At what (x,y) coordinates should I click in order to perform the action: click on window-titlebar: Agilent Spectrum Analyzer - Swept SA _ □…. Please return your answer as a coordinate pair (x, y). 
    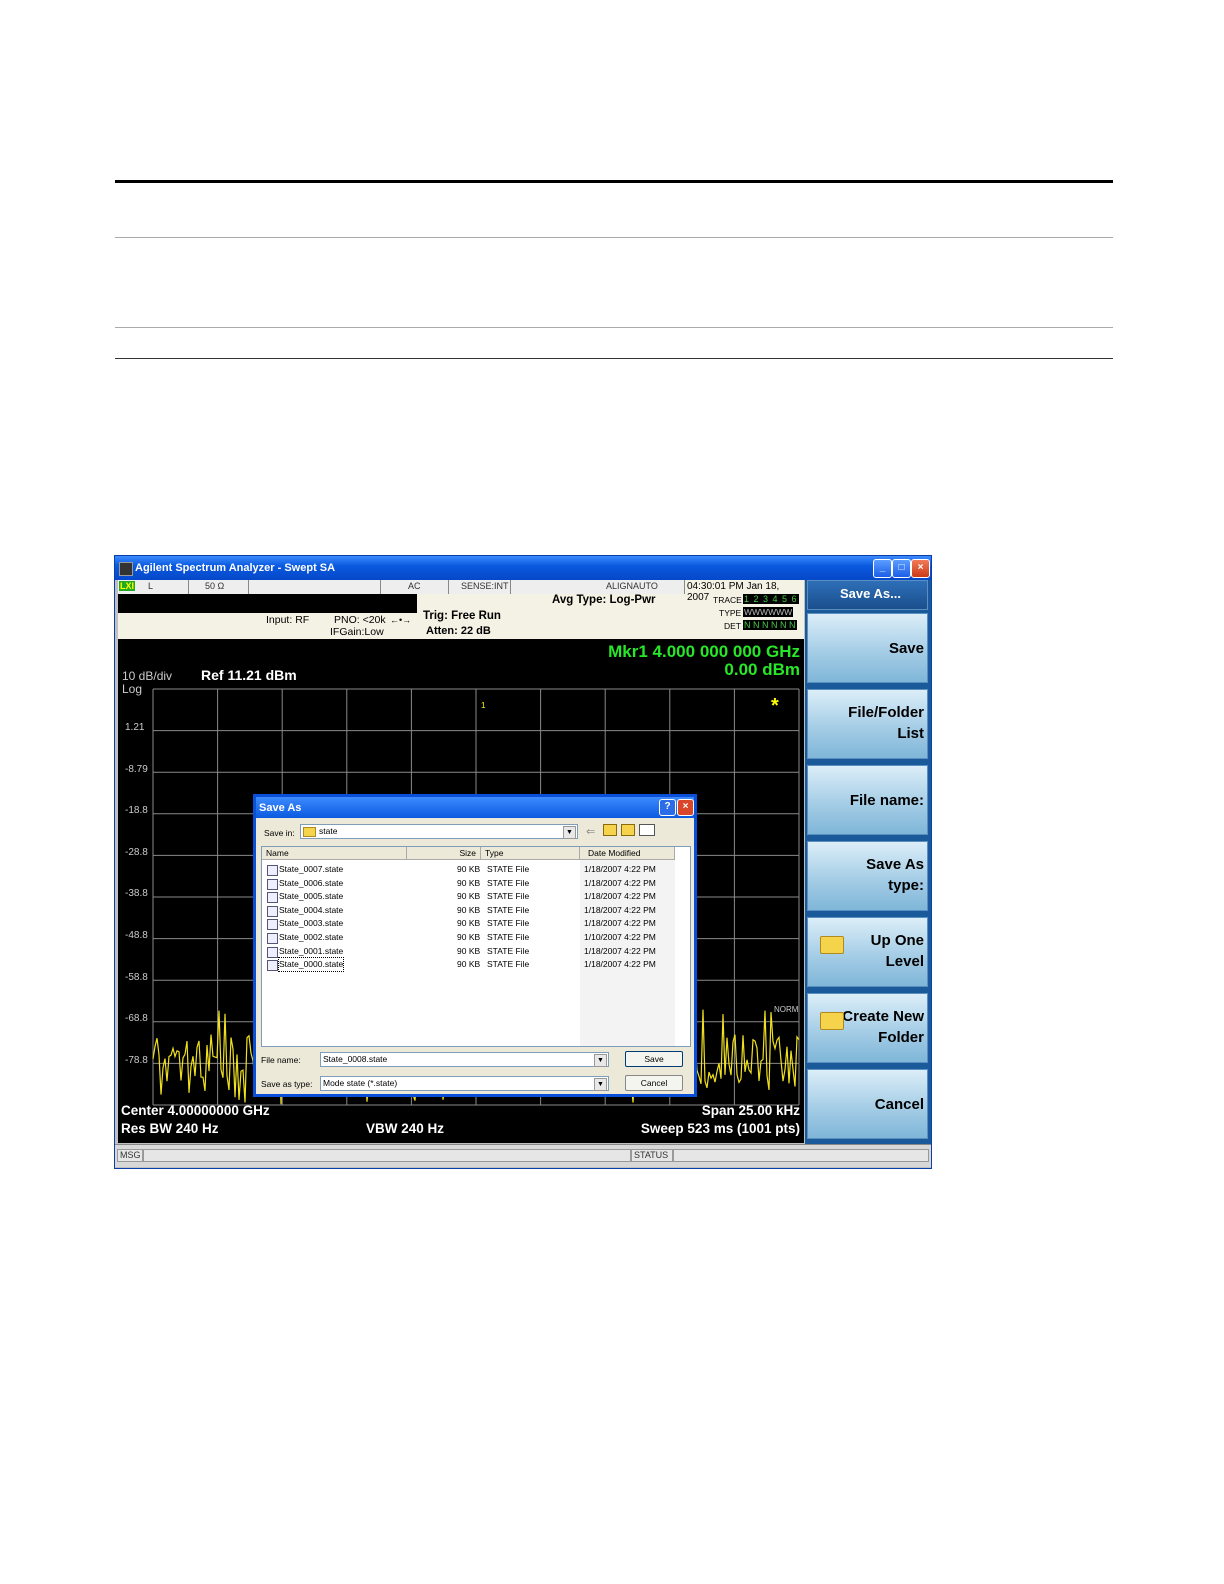
    Looking at the image, I should click on (523, 568).